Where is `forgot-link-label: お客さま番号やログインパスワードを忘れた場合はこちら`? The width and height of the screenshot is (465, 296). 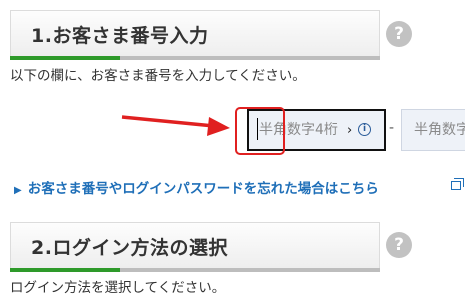
forgot-link-label: お客さま番号やログインパスワードを忘れた場合はこちら is located at coordinates (203, 189).